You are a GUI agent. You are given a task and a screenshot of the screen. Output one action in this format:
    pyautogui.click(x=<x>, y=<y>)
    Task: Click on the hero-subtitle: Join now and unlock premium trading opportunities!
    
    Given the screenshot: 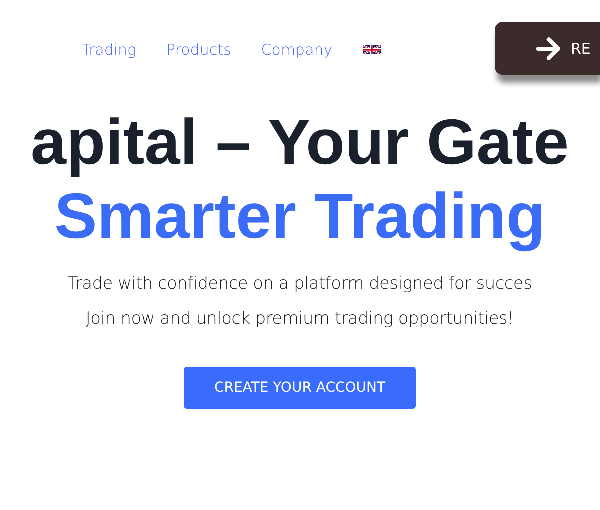 What is the action you would take?
    pyautogui.click(x=300, y=319)
    